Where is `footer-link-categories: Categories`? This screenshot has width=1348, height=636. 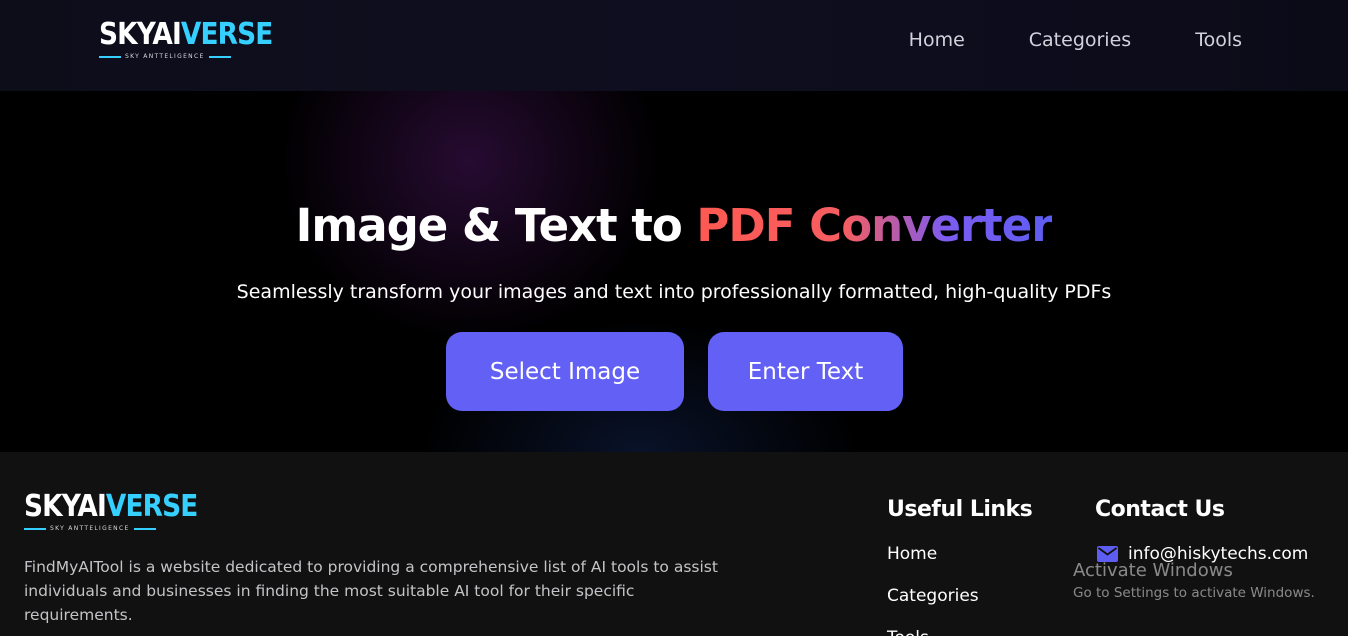
footer-link-categories: Categories is located at coordinates (933, 596).